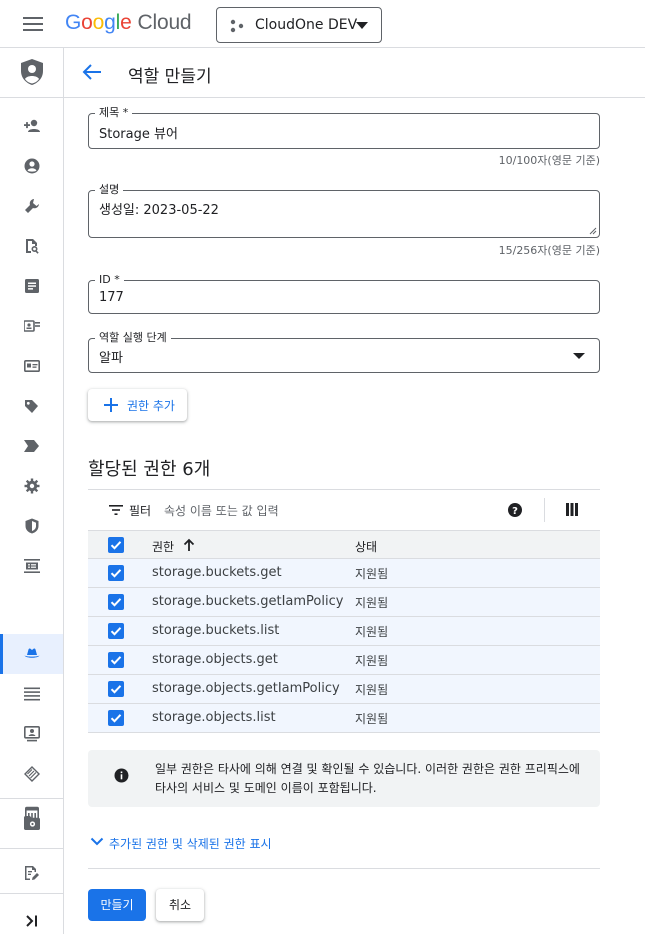 This screenshot has height=934, width=645. I want to click on cancel-button: 취소, so click(180, 905).